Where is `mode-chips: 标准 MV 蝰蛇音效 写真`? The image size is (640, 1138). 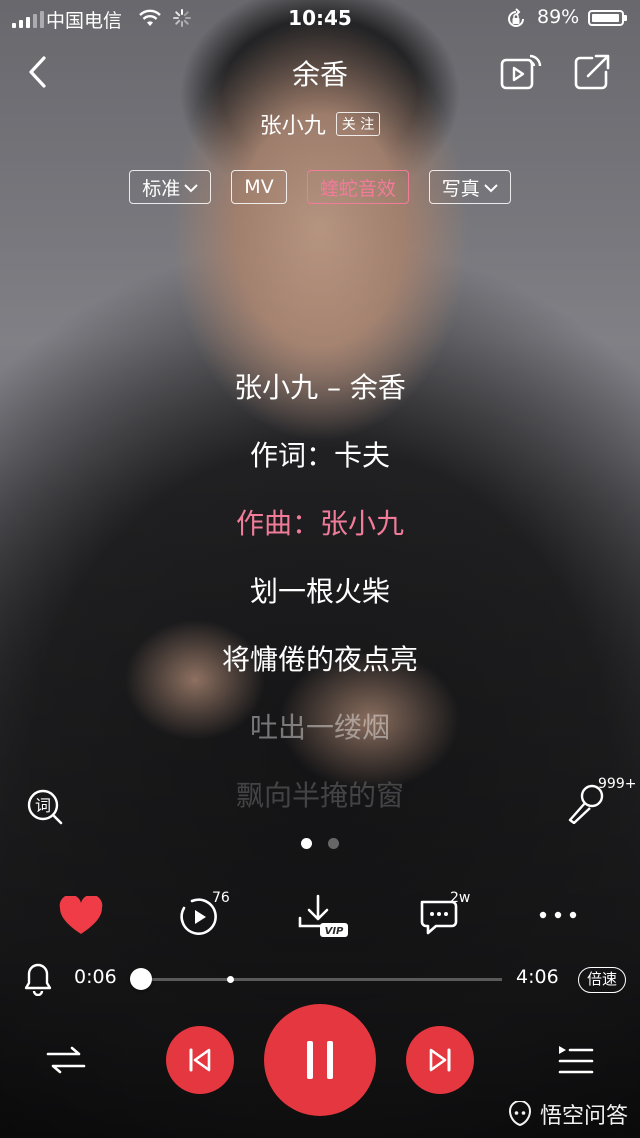 mode-chips: 标准 MV 蝰蛇音效 写真 is located at coordinates (320, 187).